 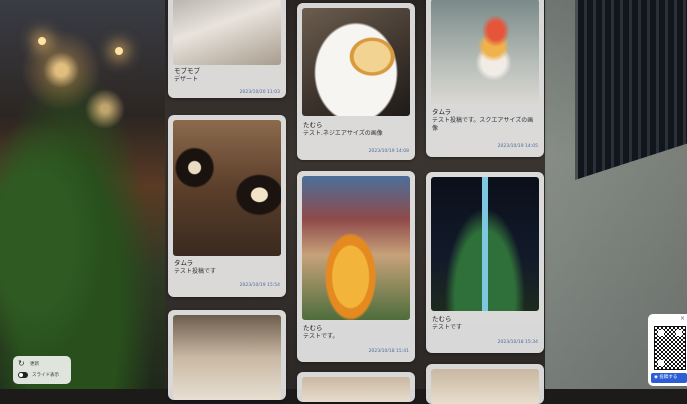 I want to click on post-date: 2023/10/18 15:41, so click(x=388, y=351).